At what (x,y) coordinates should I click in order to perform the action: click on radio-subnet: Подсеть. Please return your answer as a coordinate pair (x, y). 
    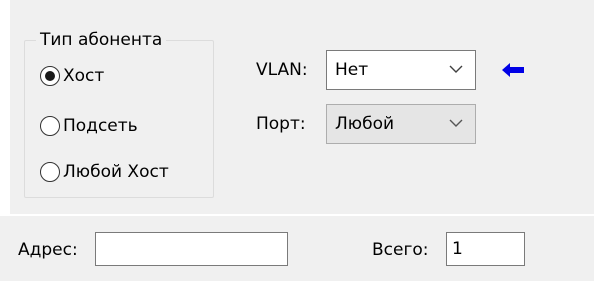
    Looking at the image, I should click on (89, 126).